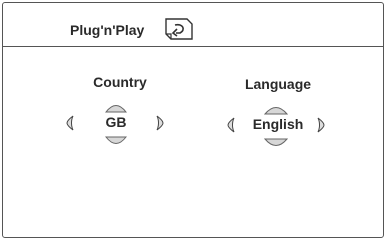 The width and height of the screenshot is (388, 242). What do you see at coordinates (116, 122) in the screenshot?
I see `country-value: GB` at bounding box center [116, 122].